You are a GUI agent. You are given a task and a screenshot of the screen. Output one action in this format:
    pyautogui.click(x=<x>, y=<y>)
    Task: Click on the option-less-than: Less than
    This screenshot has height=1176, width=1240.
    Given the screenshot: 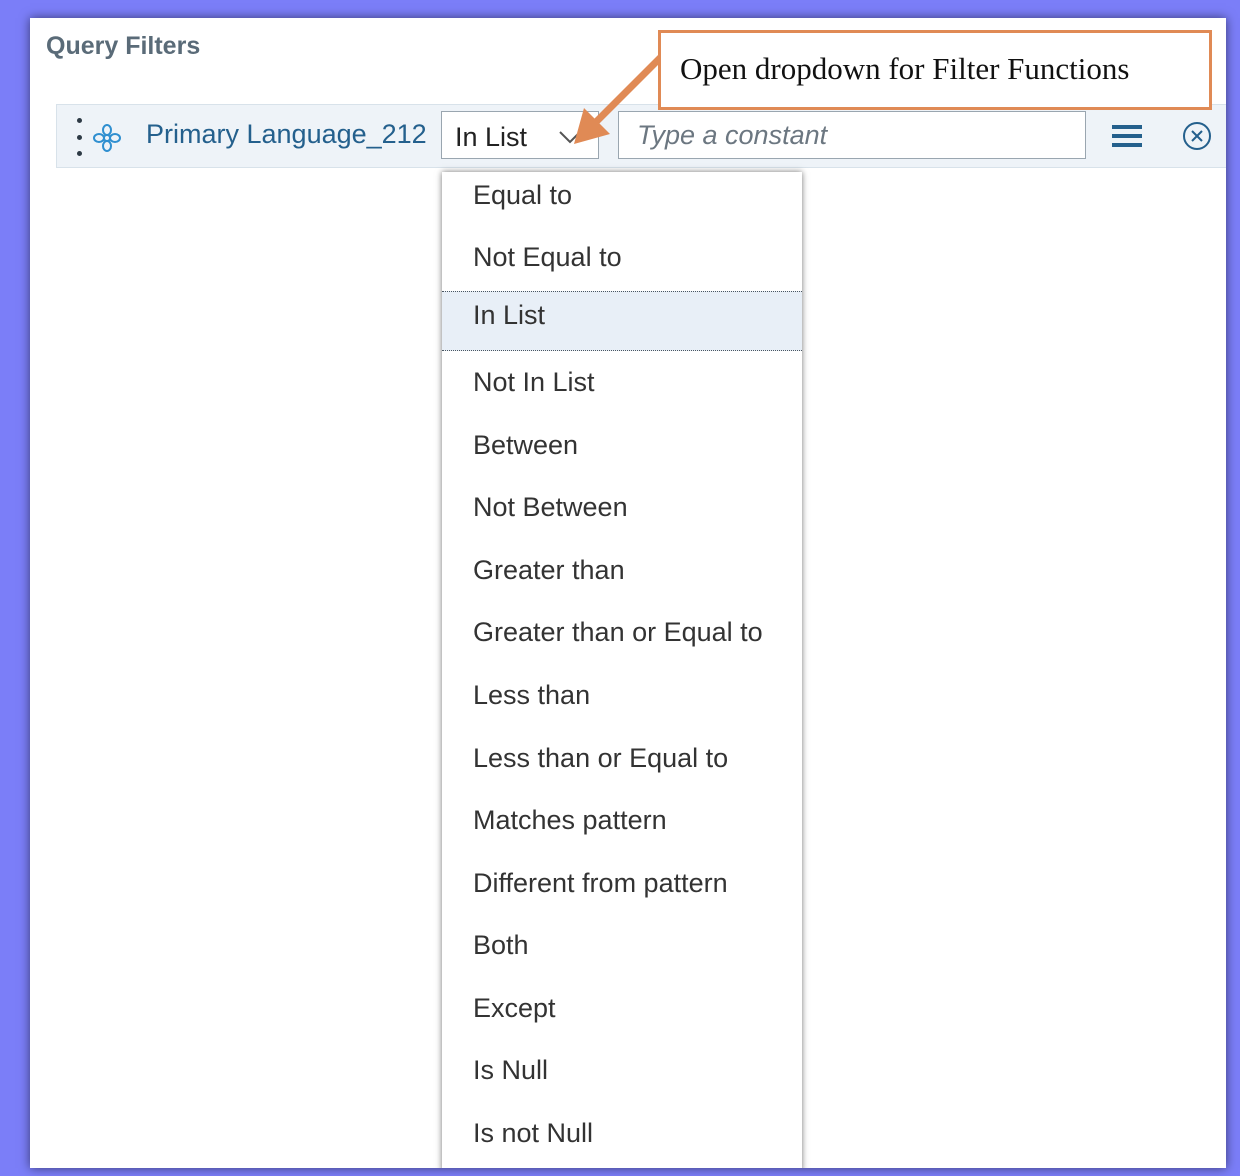 What is the action you would take?
    pyautogui.click(x=622, y=702)
    